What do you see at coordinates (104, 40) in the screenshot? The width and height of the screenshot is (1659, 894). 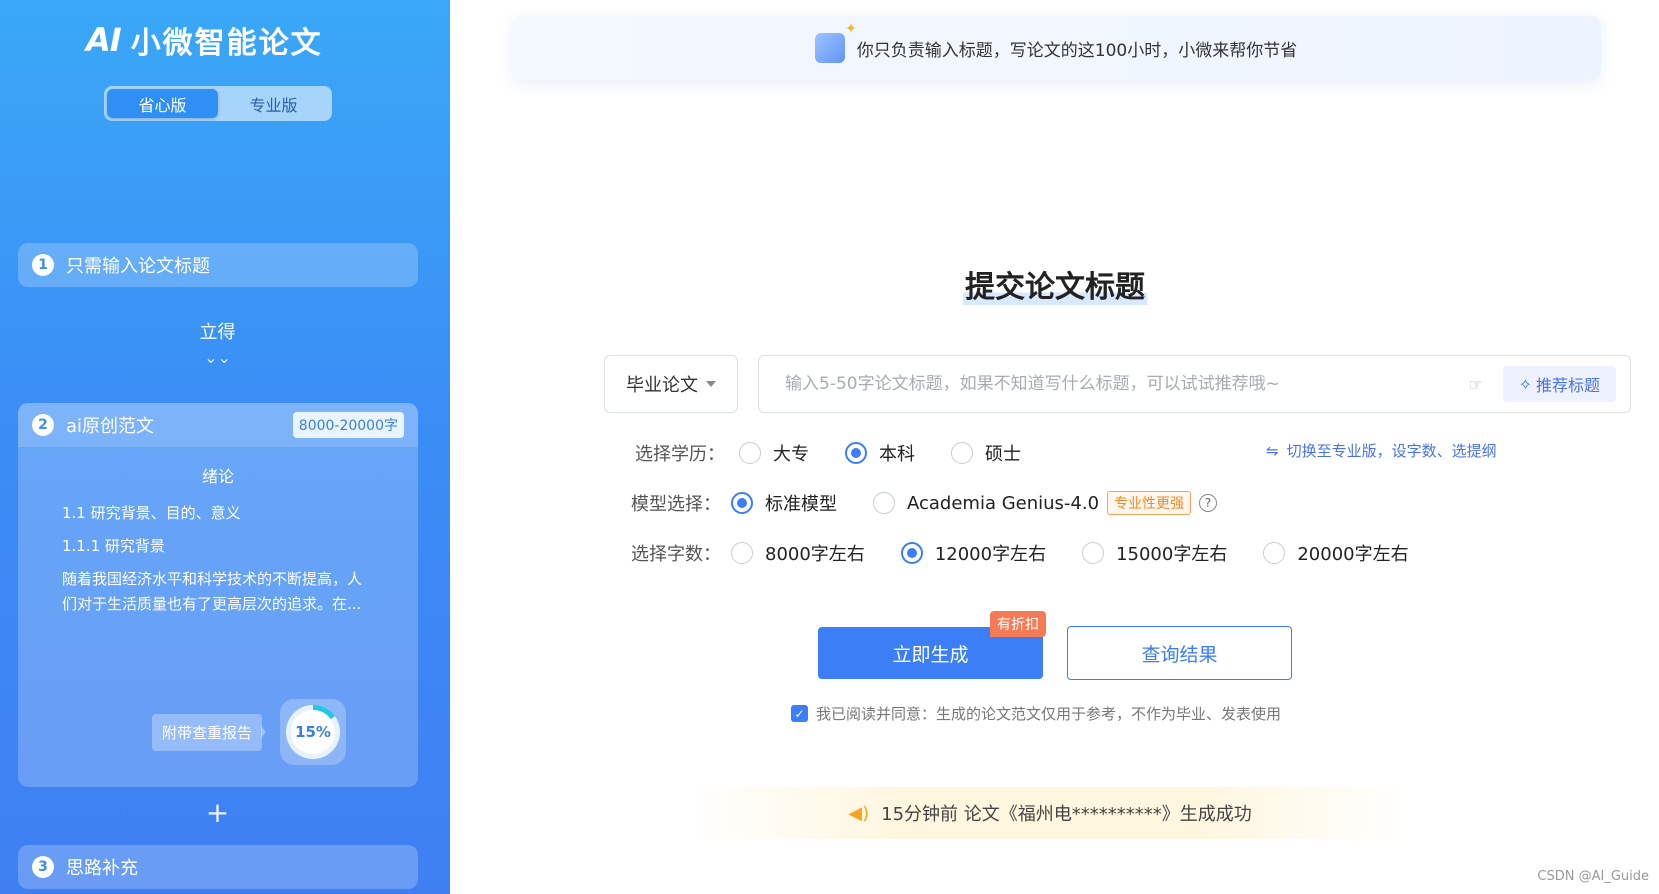 I see `logo-mark: AI` at bounding box center [104, 40].